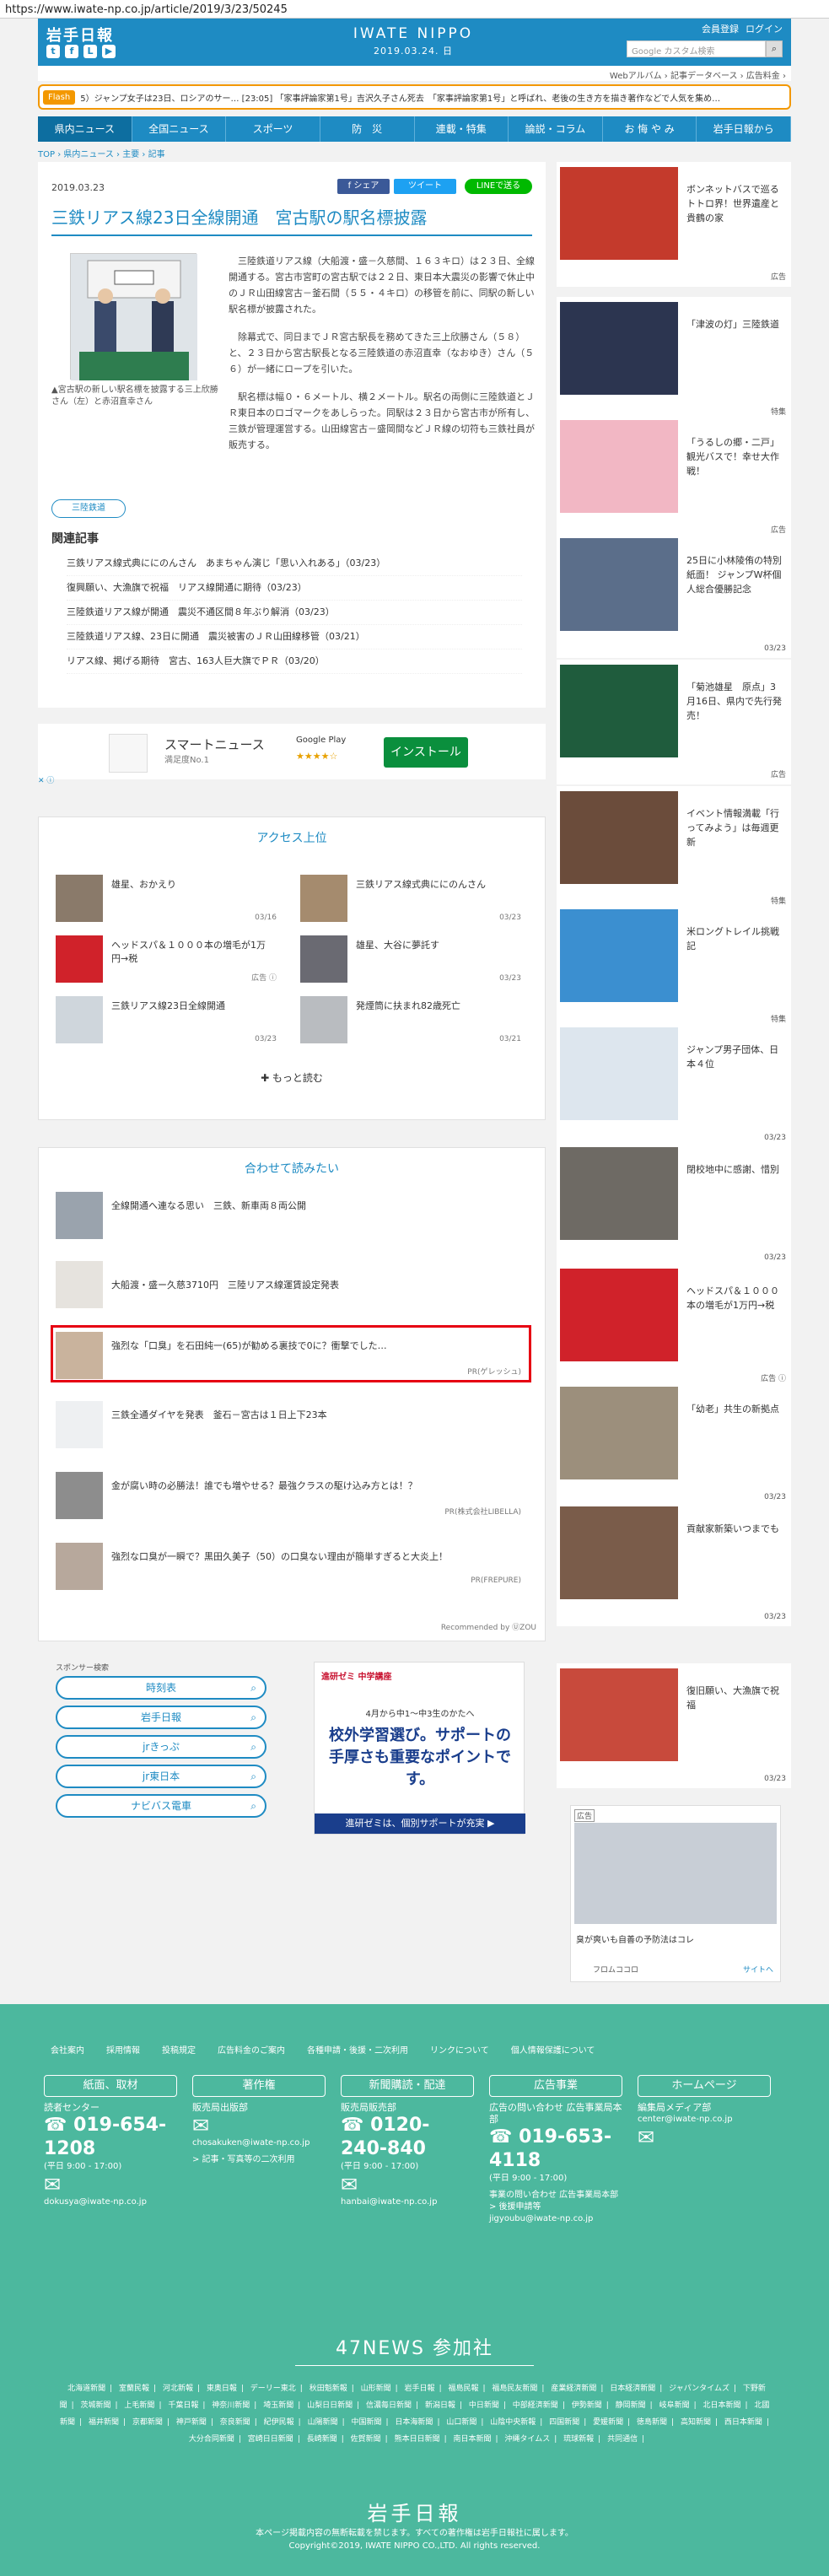 This screenshot has height=2576, width=829. What do you see at coordinates (366, 2439) in the screenshot?
I see `partner-paper-link: 佐賀新聞` at bounding box center [366, 2439].